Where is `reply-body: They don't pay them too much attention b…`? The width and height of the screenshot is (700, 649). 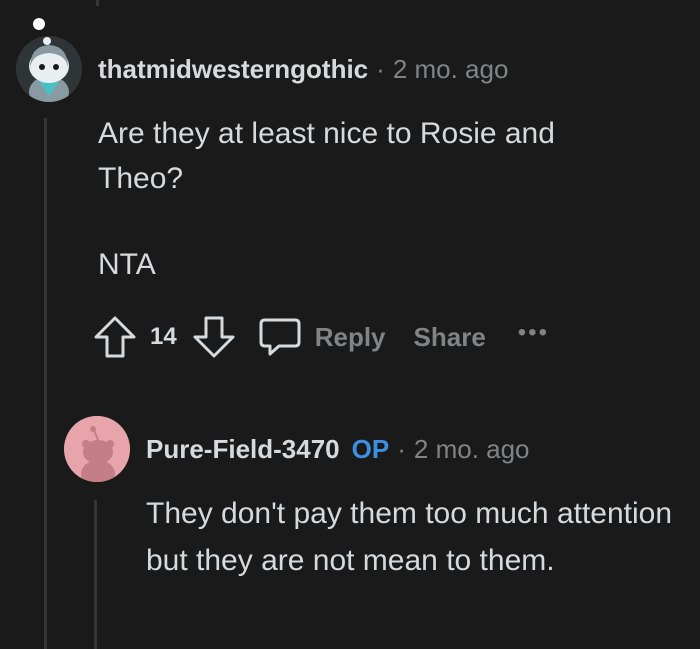
reply-body: They don't pay them too much attention b… is located at coordinates (418, 537).